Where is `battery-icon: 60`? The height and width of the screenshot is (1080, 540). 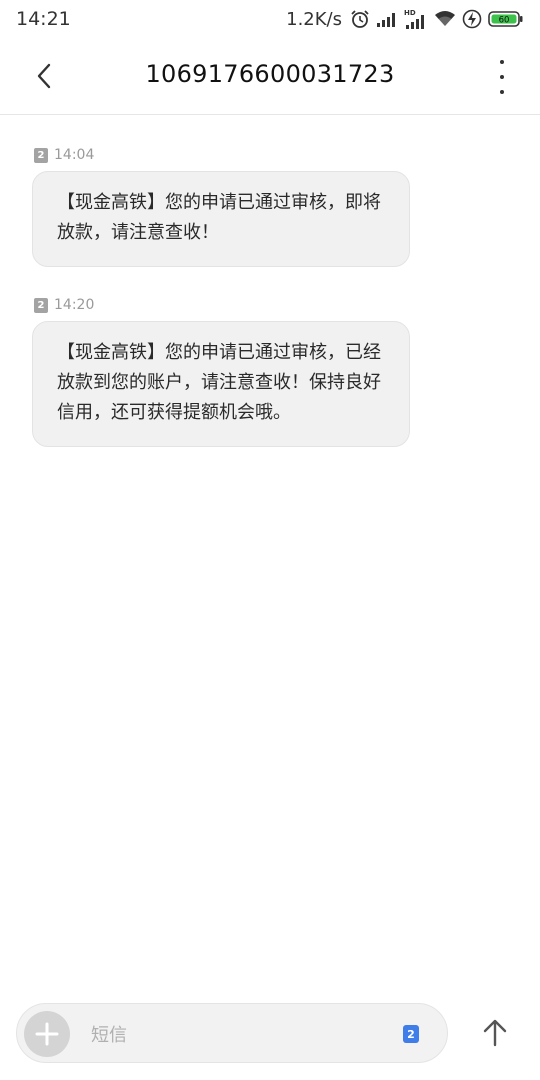 battery-icon: 60 is located at coordinates (506, 19).